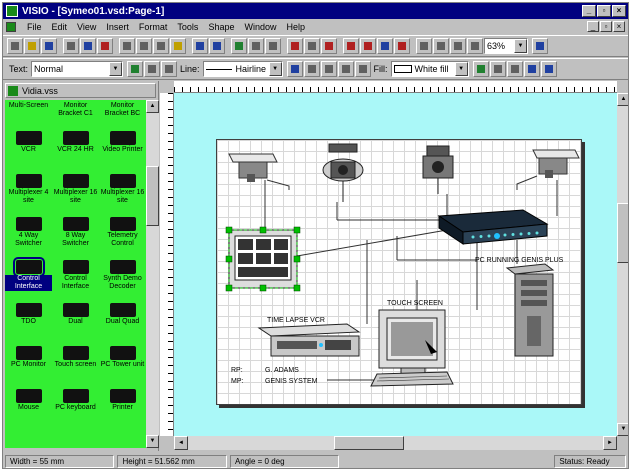 This screenshot has width=631, height=471. Describe the element at coordinates (438, 169) in the screenshot. I see `box-camera-center` at that location.